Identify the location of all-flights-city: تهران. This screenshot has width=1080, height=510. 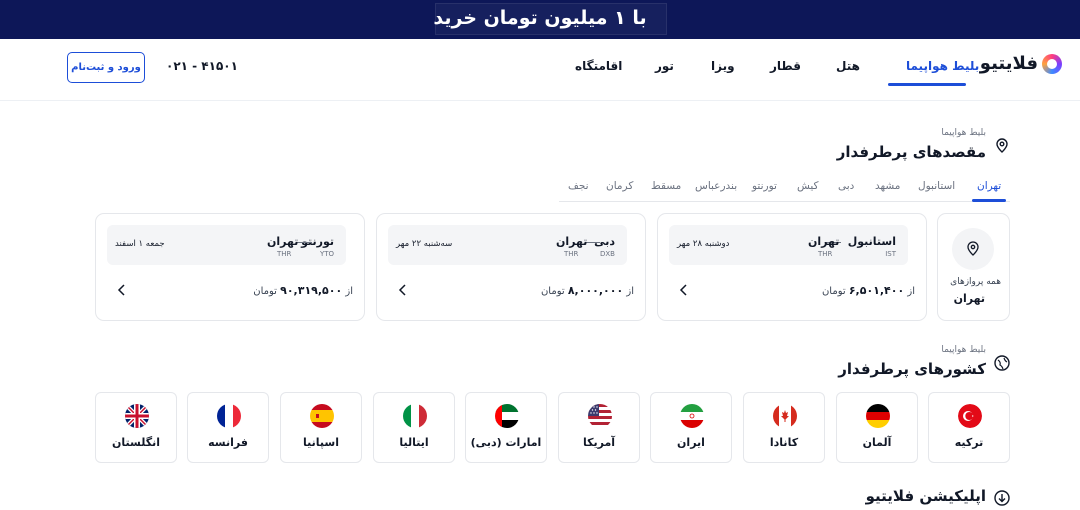
(969, 298).